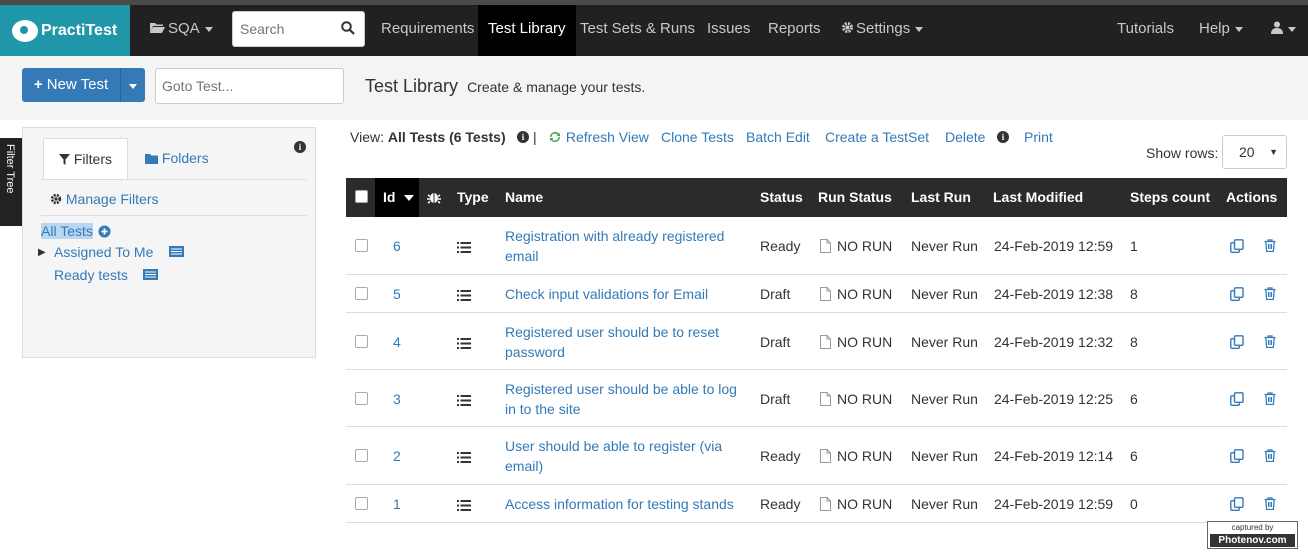 This screenshot has width=1308, height=560. Describe the element at coordinates (1254, 152) in the screenshot. I see `rows-per-page-select: 20 ▼` at that location.